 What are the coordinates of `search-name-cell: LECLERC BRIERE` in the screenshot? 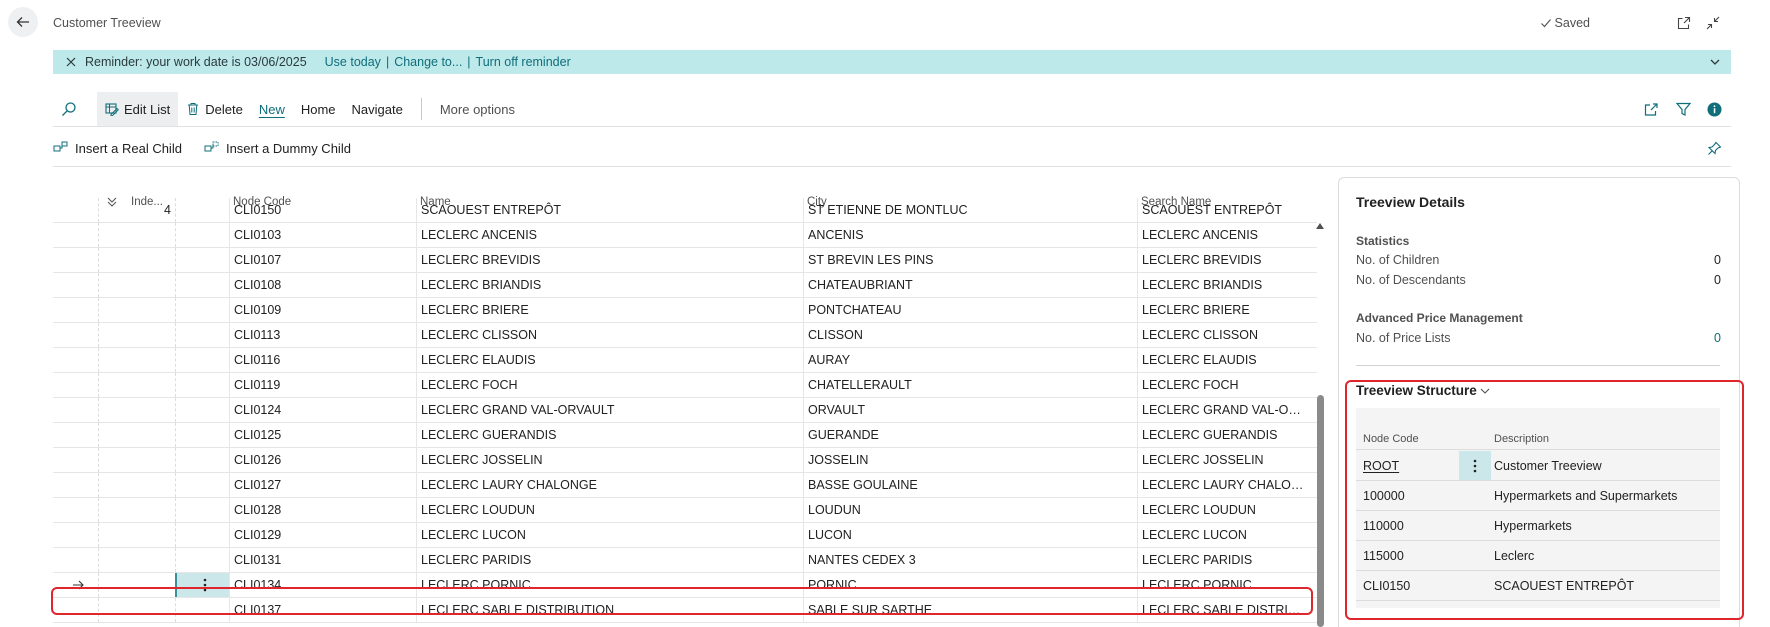 It's located at (1221, 310).